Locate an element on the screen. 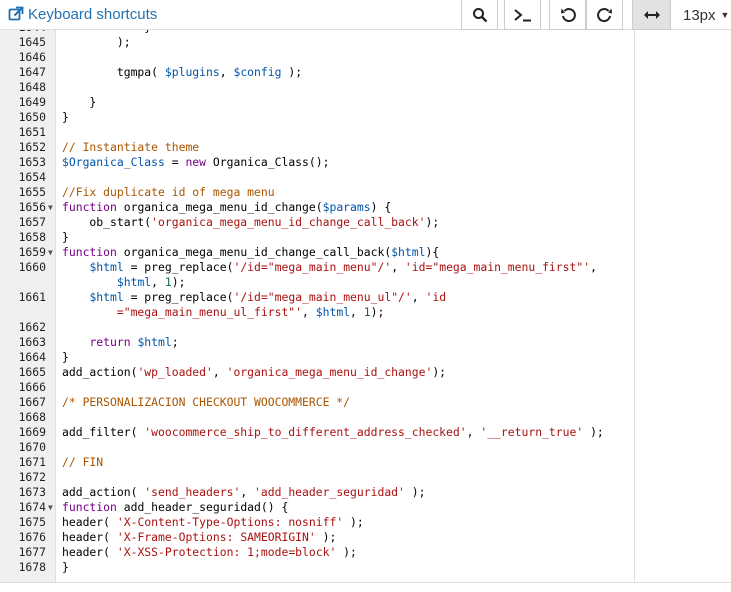  code-line: 1654 is located at coordinates (365, 177).